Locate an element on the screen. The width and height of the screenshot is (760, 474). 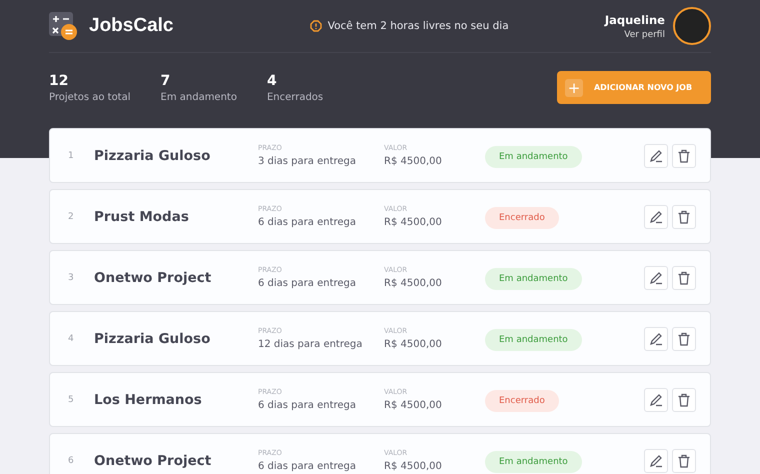
stat-label: Projetos ao total is located at coordinates (90, 97).